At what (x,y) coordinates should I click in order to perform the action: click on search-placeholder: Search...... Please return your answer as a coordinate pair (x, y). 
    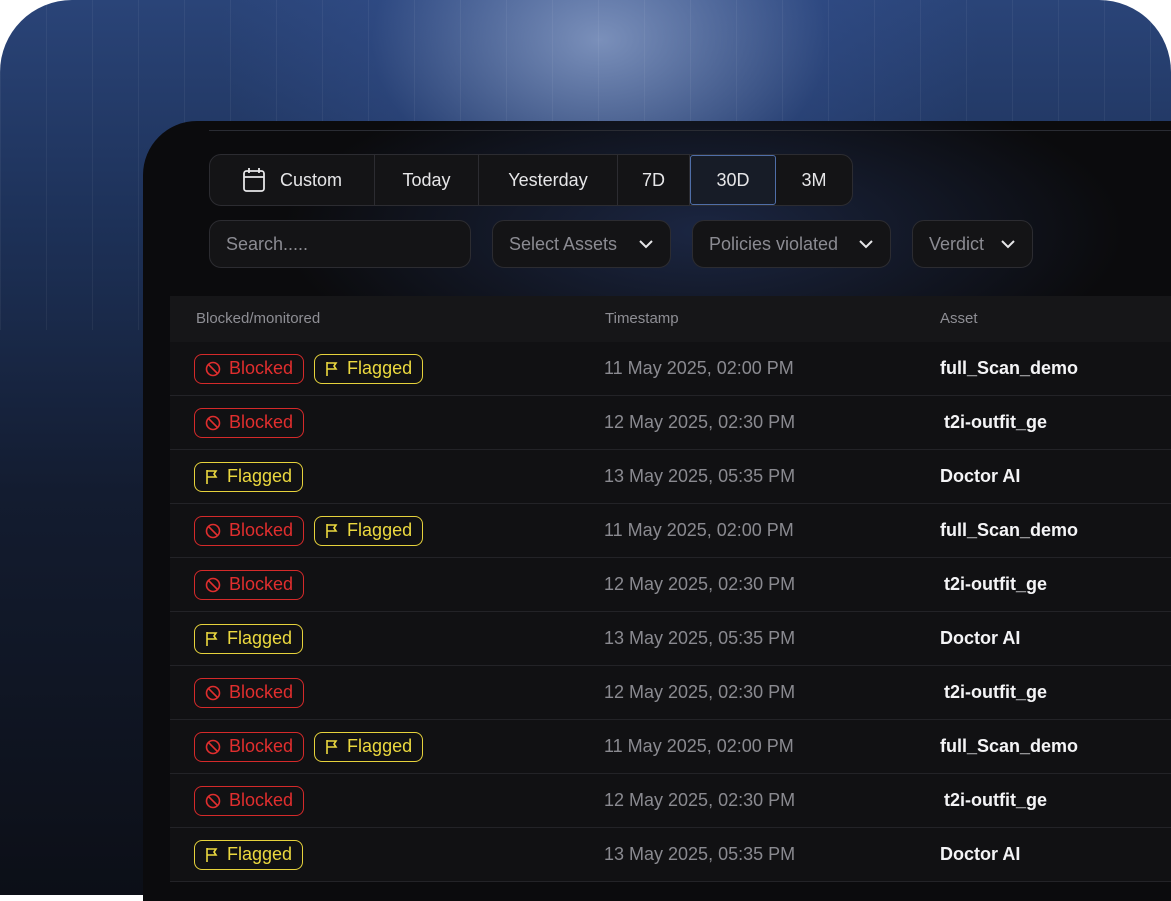
    Looking at the image, I should click on (267, 243).